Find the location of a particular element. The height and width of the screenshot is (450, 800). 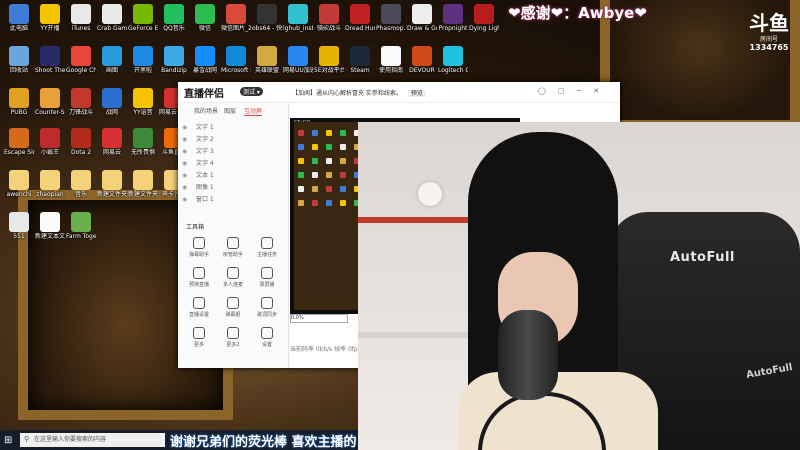

desktop-icon: 刀锋战斗 is located at coordinates (81, 102).